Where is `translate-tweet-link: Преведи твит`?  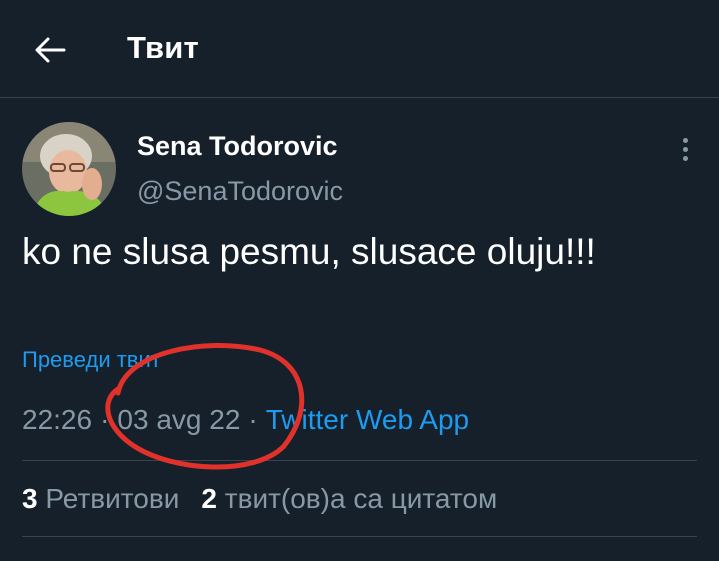 translate-tweet-link: Преведи твит is located at coordinates (91, 360).